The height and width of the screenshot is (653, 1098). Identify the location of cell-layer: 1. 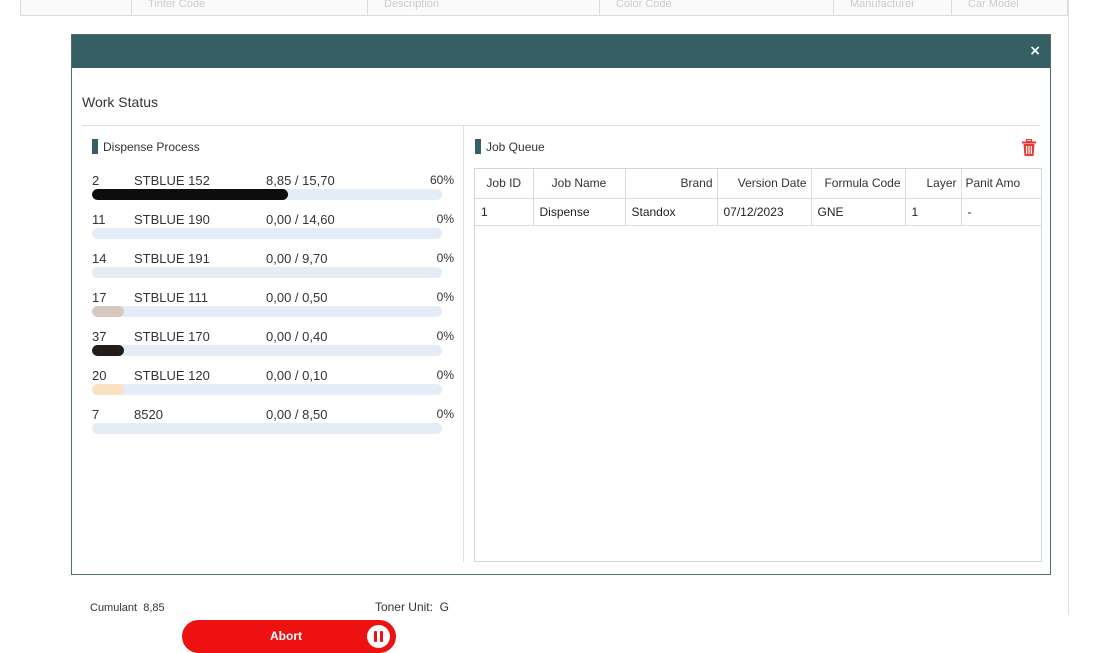
(933, 212).